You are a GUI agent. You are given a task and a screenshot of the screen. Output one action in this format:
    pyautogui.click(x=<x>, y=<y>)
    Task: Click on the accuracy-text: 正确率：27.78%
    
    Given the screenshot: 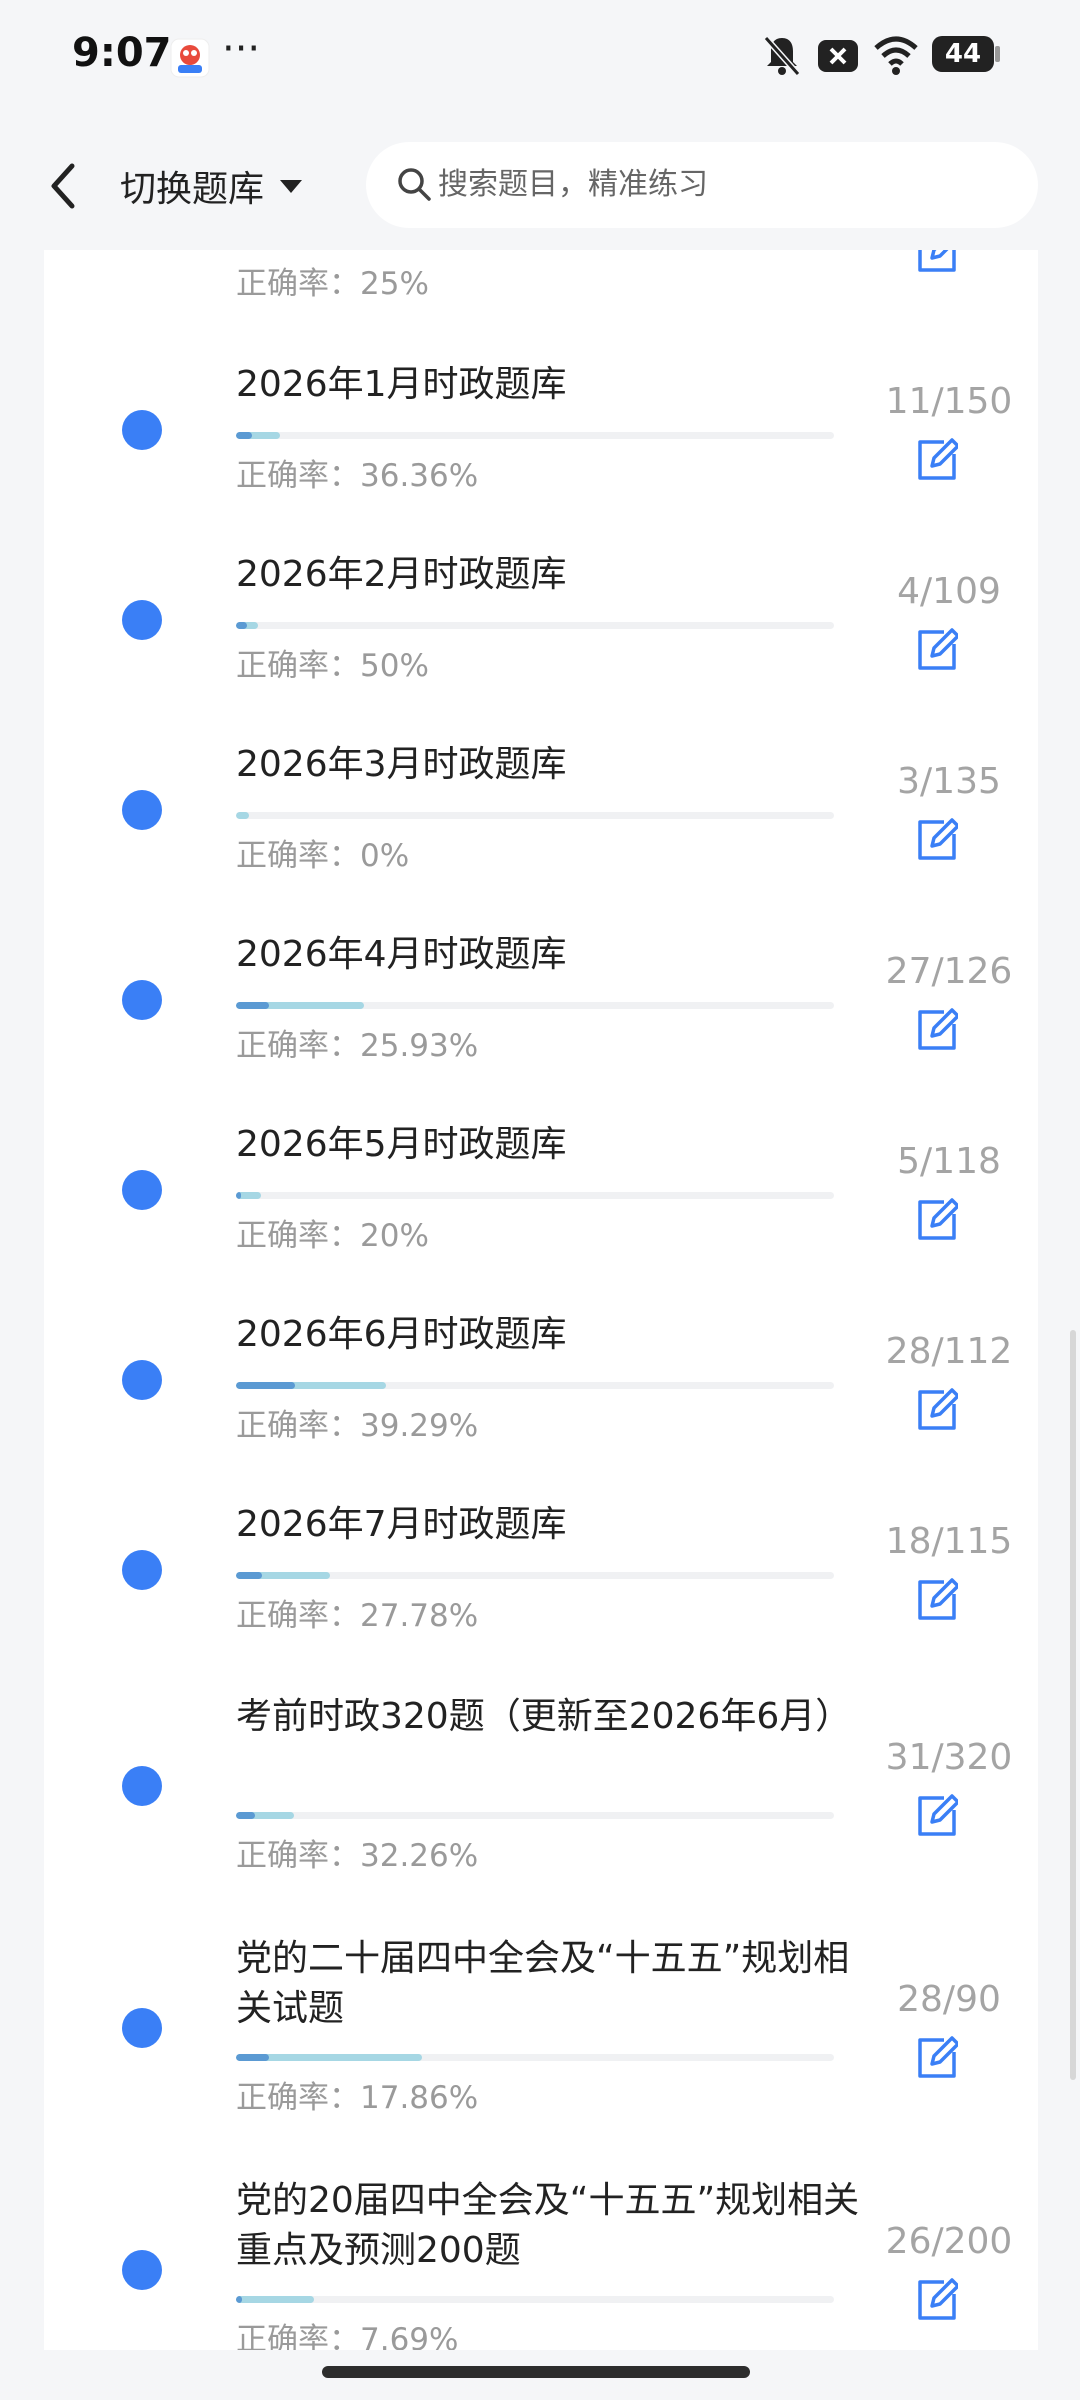 What is the action you would take?
    pyautogui.click(x=357, y=1616)
    